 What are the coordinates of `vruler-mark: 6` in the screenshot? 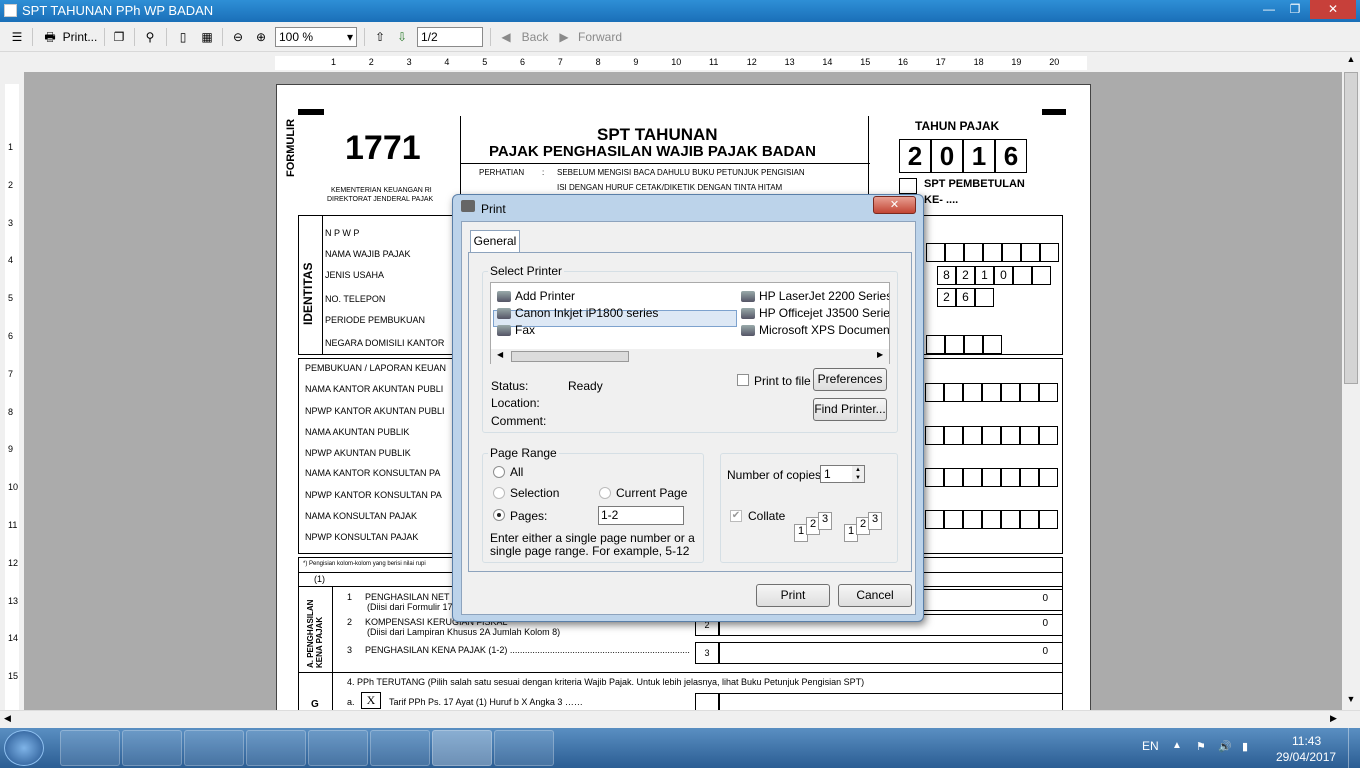 It's located at (11, 336).